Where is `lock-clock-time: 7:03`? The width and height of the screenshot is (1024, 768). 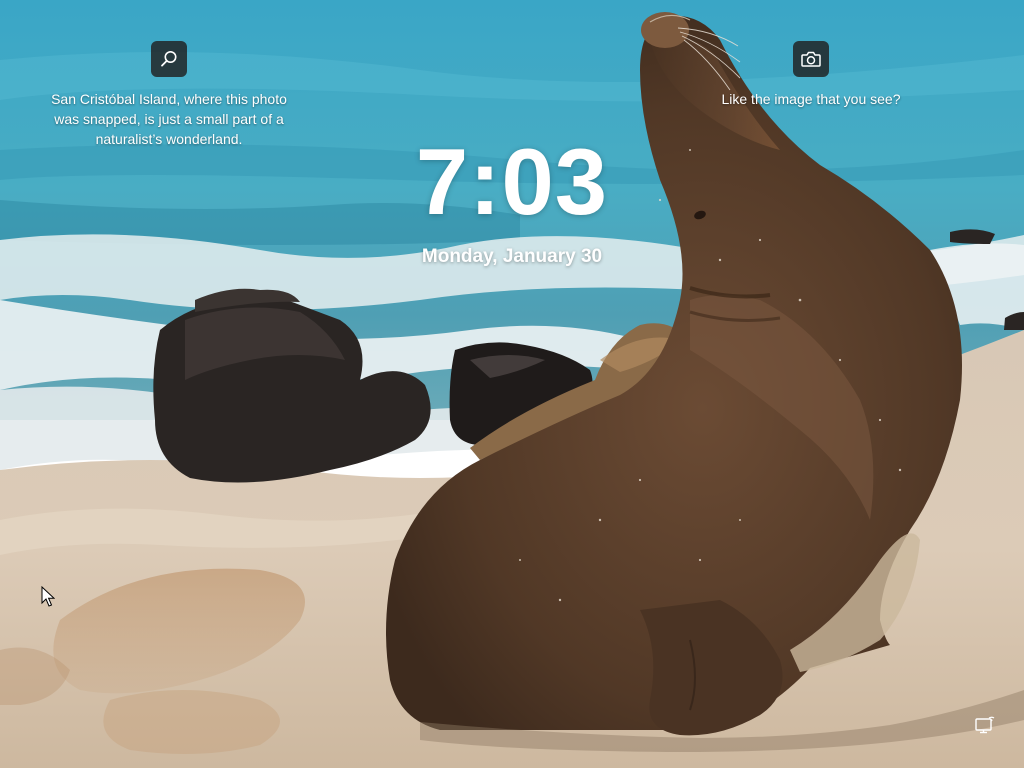 lock-clock-time: 7:03 is located at coordinates (512, 181).